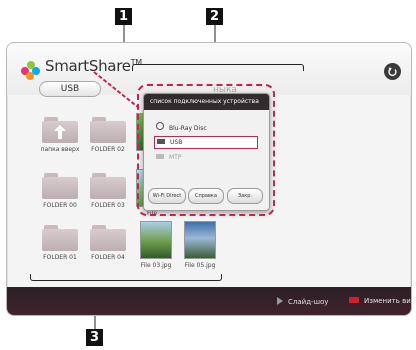 The height and width of the screenshot is (350, 416). Describe the element at coordinates (126, 277) in the screenshot. I see `file-grid-bracket` at that location.